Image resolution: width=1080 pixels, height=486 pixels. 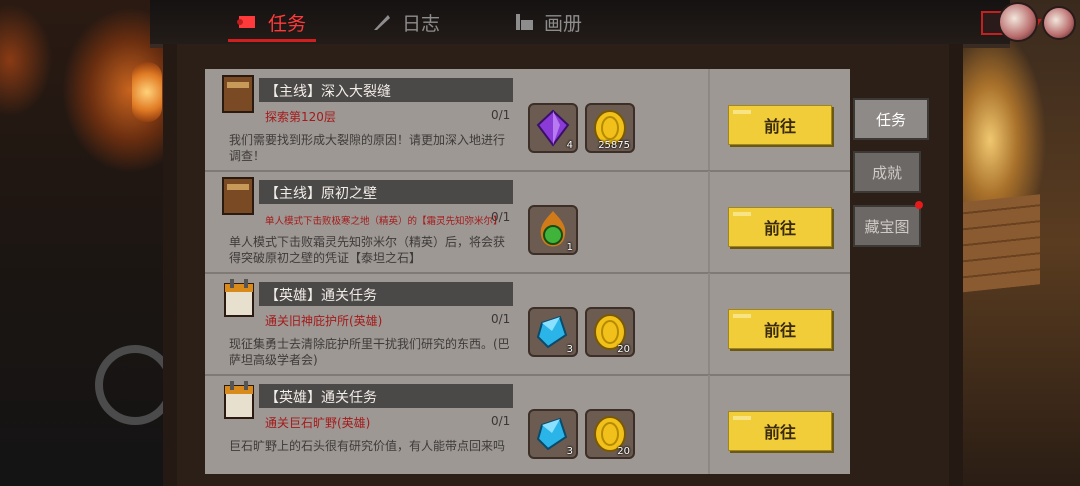 What do you see at coordinates (919, 205) in the screenshot?
I see `notification-dot` at bounding box center [919, 205].